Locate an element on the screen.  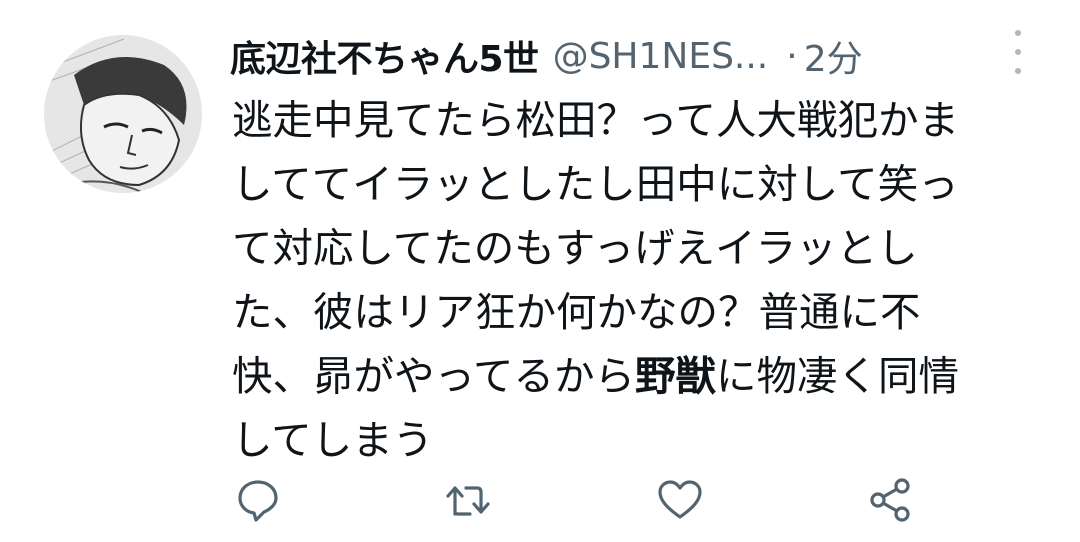
tweet-text-line: 快、昴がやってるから野獣に物凄く同情 is located at coordinates (595, 376).